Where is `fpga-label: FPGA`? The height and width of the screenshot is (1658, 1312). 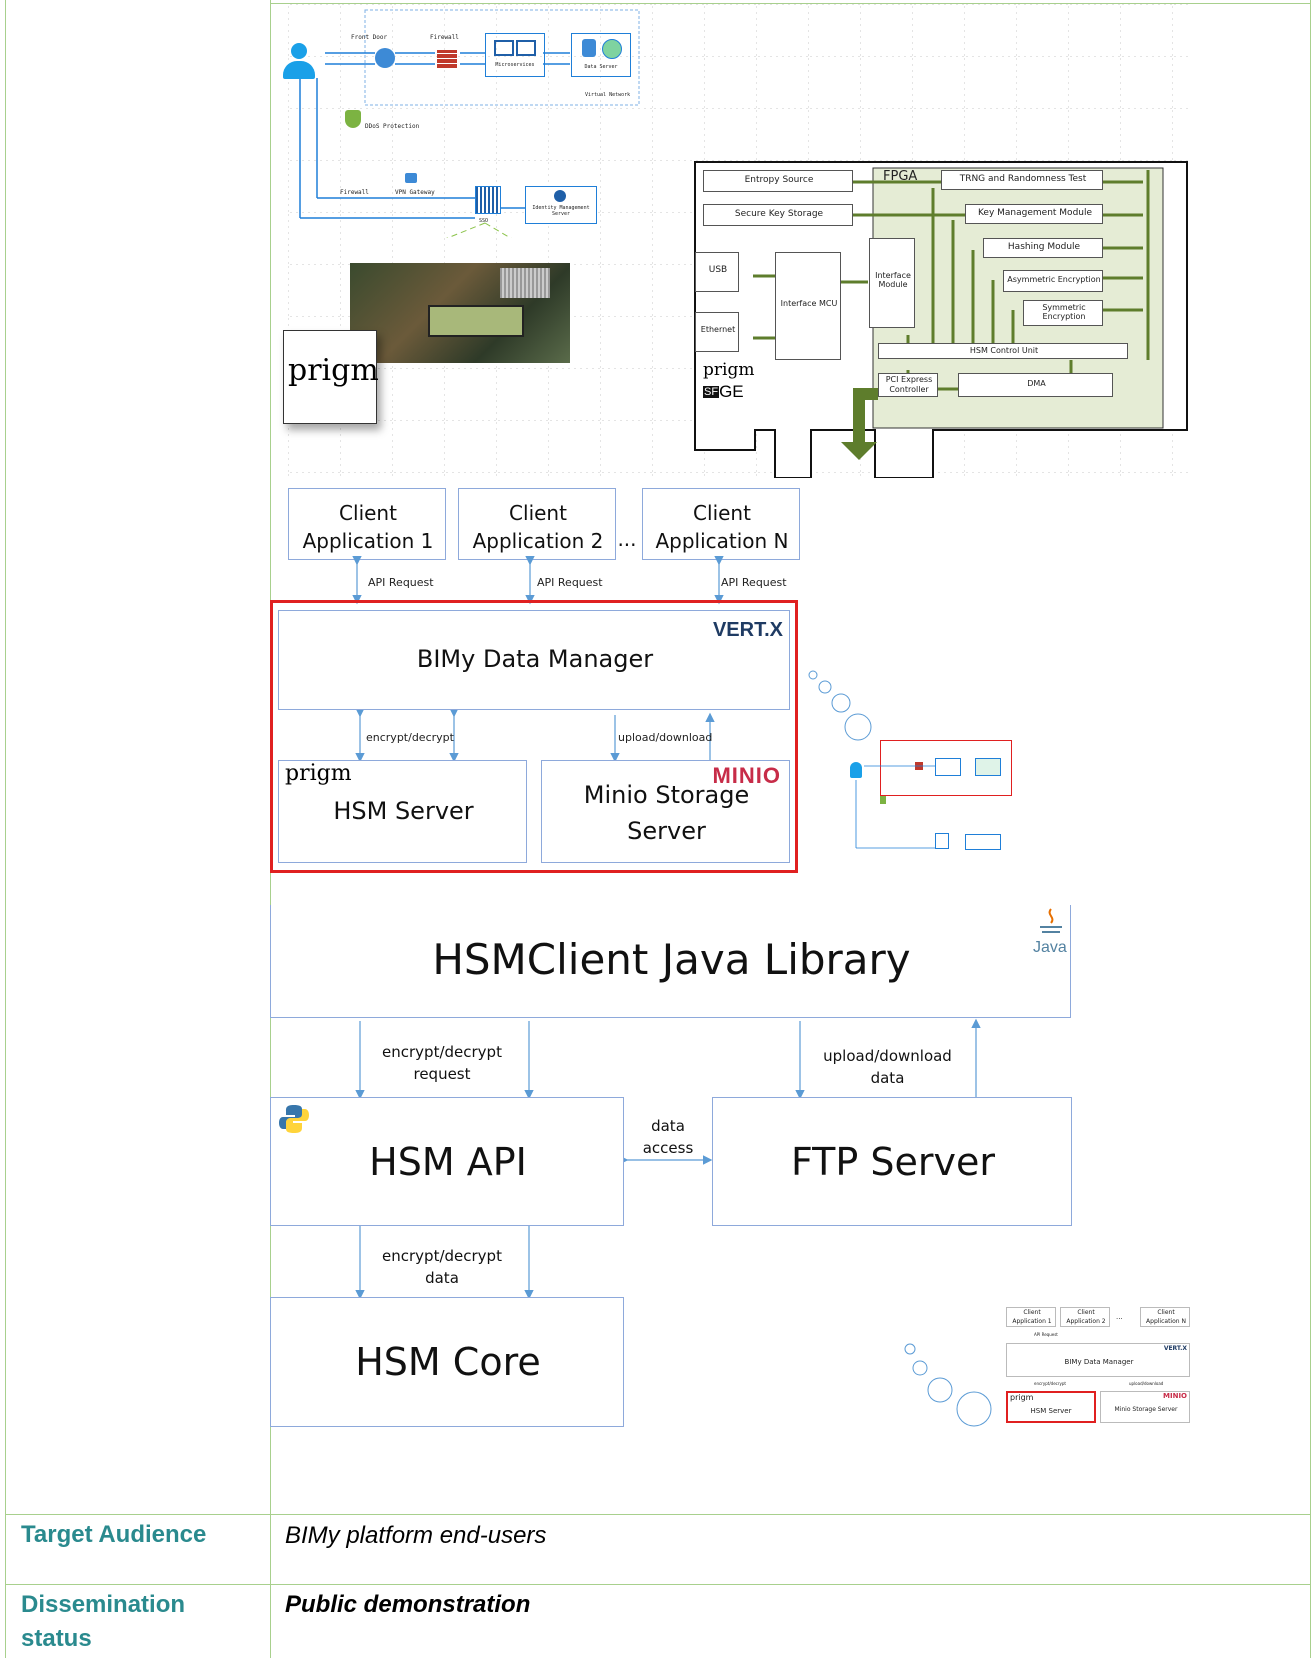
fpga-label: FPGA is located at coordinates (900, 176).